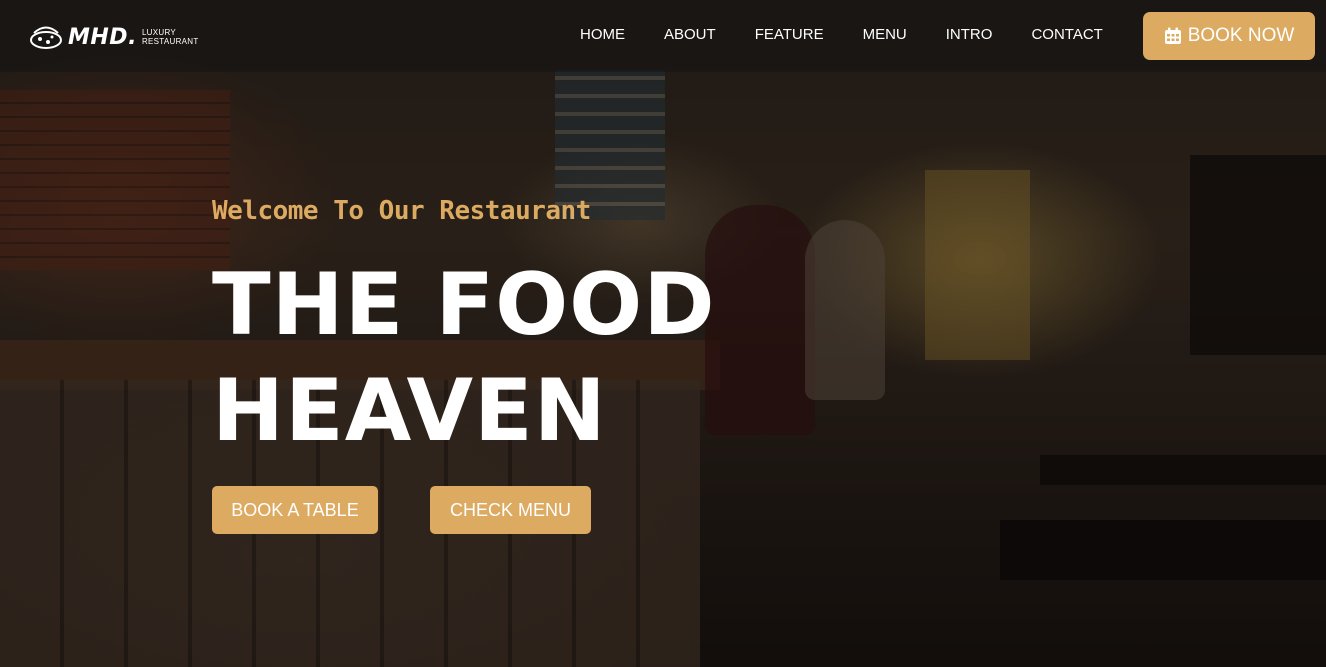 The width and height of the screenshot is (1326, 667). What do you see at coordinates (1066, 34) in the screenshot?
I see `nav-item-contact: CONTACT` at bounding box center [1066, 34].